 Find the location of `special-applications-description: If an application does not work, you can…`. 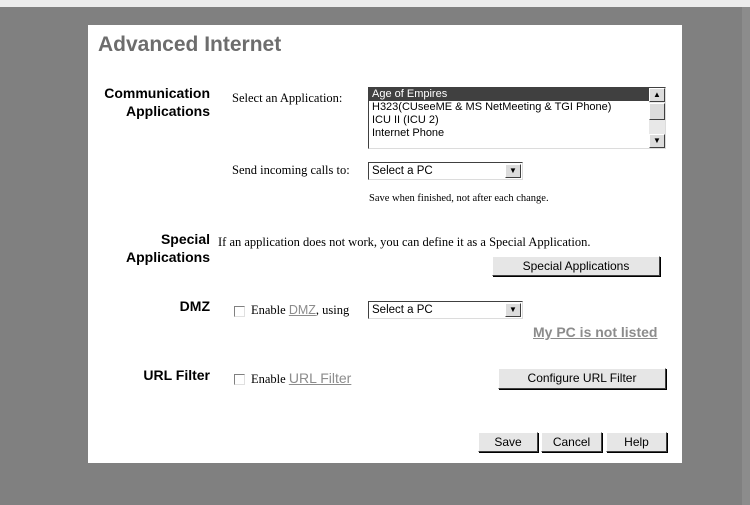

special-applications-description: If an application does not work, you can… is located at coordinates (404, 242).